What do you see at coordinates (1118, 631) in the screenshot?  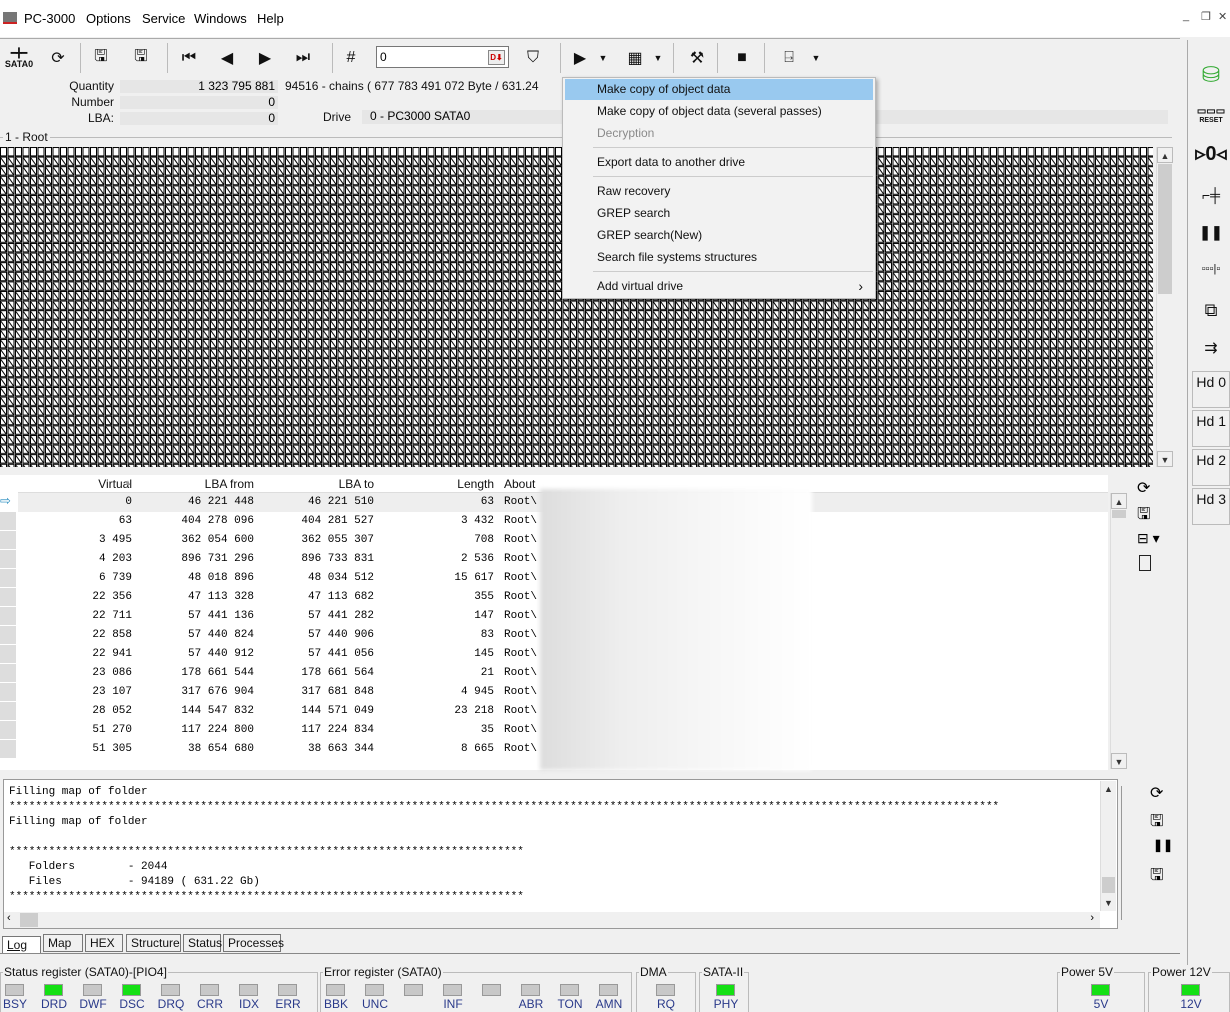 I see `table-scrollbar: ▲ ▼` at bounding box center [1118, 631].